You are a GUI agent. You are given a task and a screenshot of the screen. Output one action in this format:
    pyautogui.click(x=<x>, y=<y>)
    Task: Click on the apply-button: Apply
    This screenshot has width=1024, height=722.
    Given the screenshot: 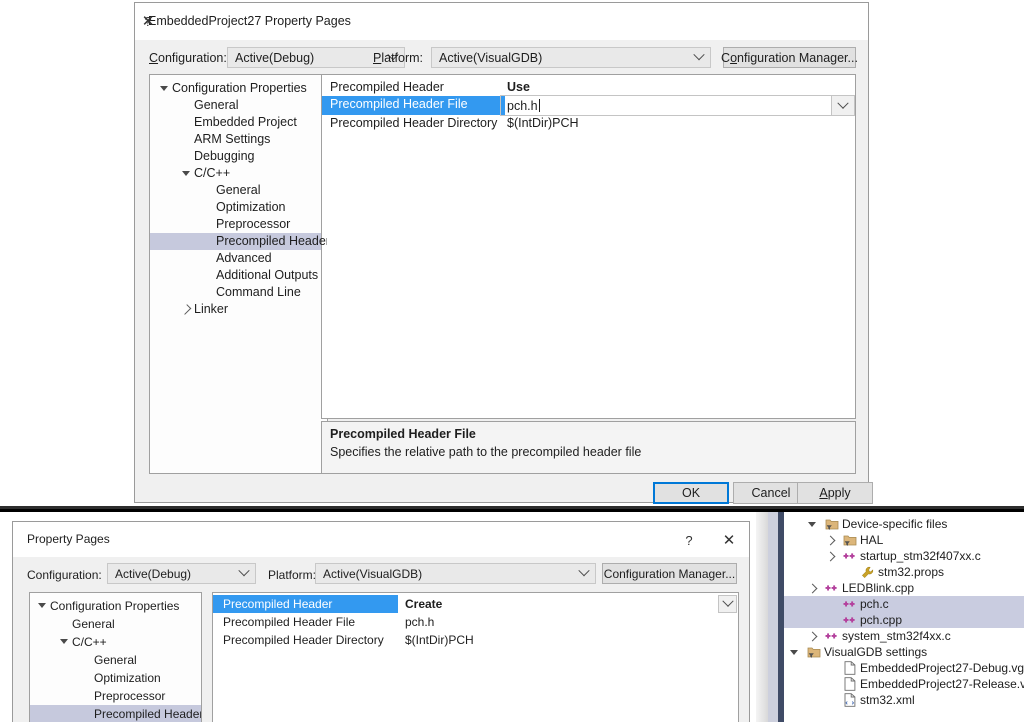 What is the action you would take?
    pyautogui.click(x=835, y=493)
    